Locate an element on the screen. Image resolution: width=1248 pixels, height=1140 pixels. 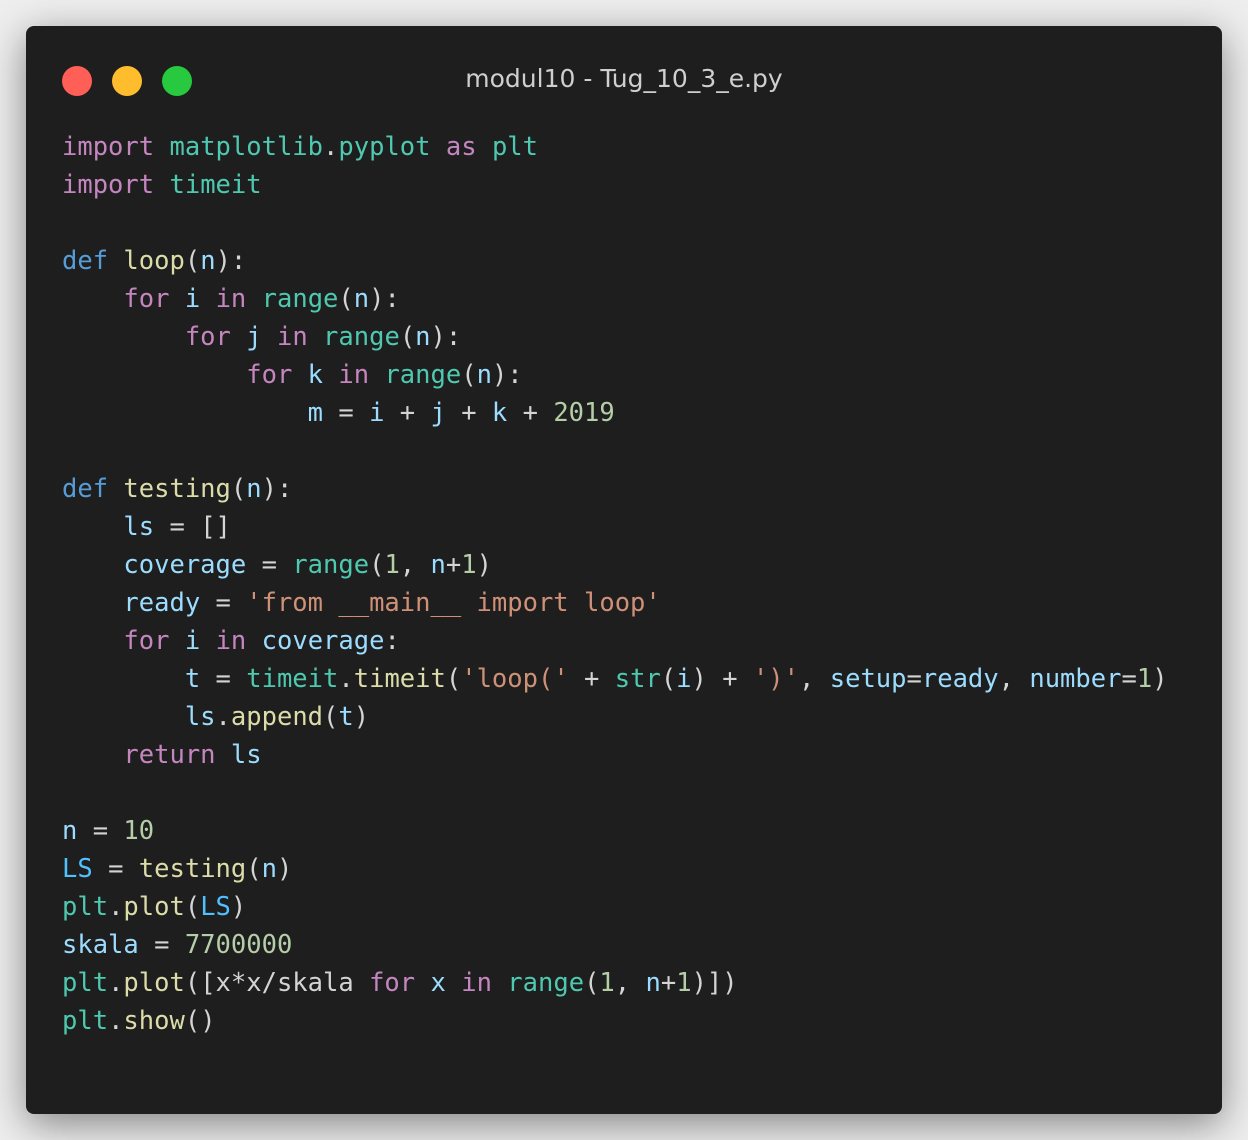
code-token: ) + is located at coordinates (722, 679).